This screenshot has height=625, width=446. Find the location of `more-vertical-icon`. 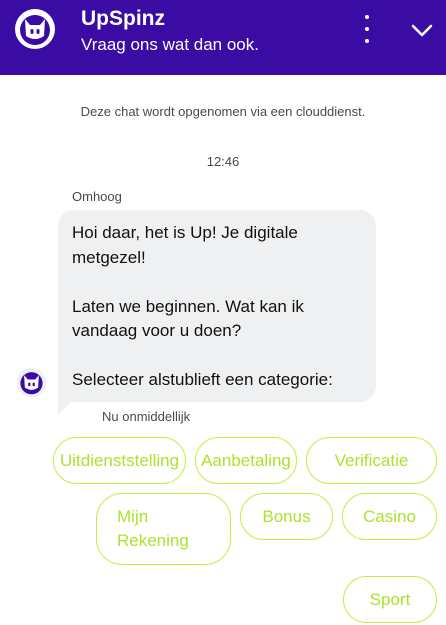

more-vertical-icon is located at coordinates (367, 29).